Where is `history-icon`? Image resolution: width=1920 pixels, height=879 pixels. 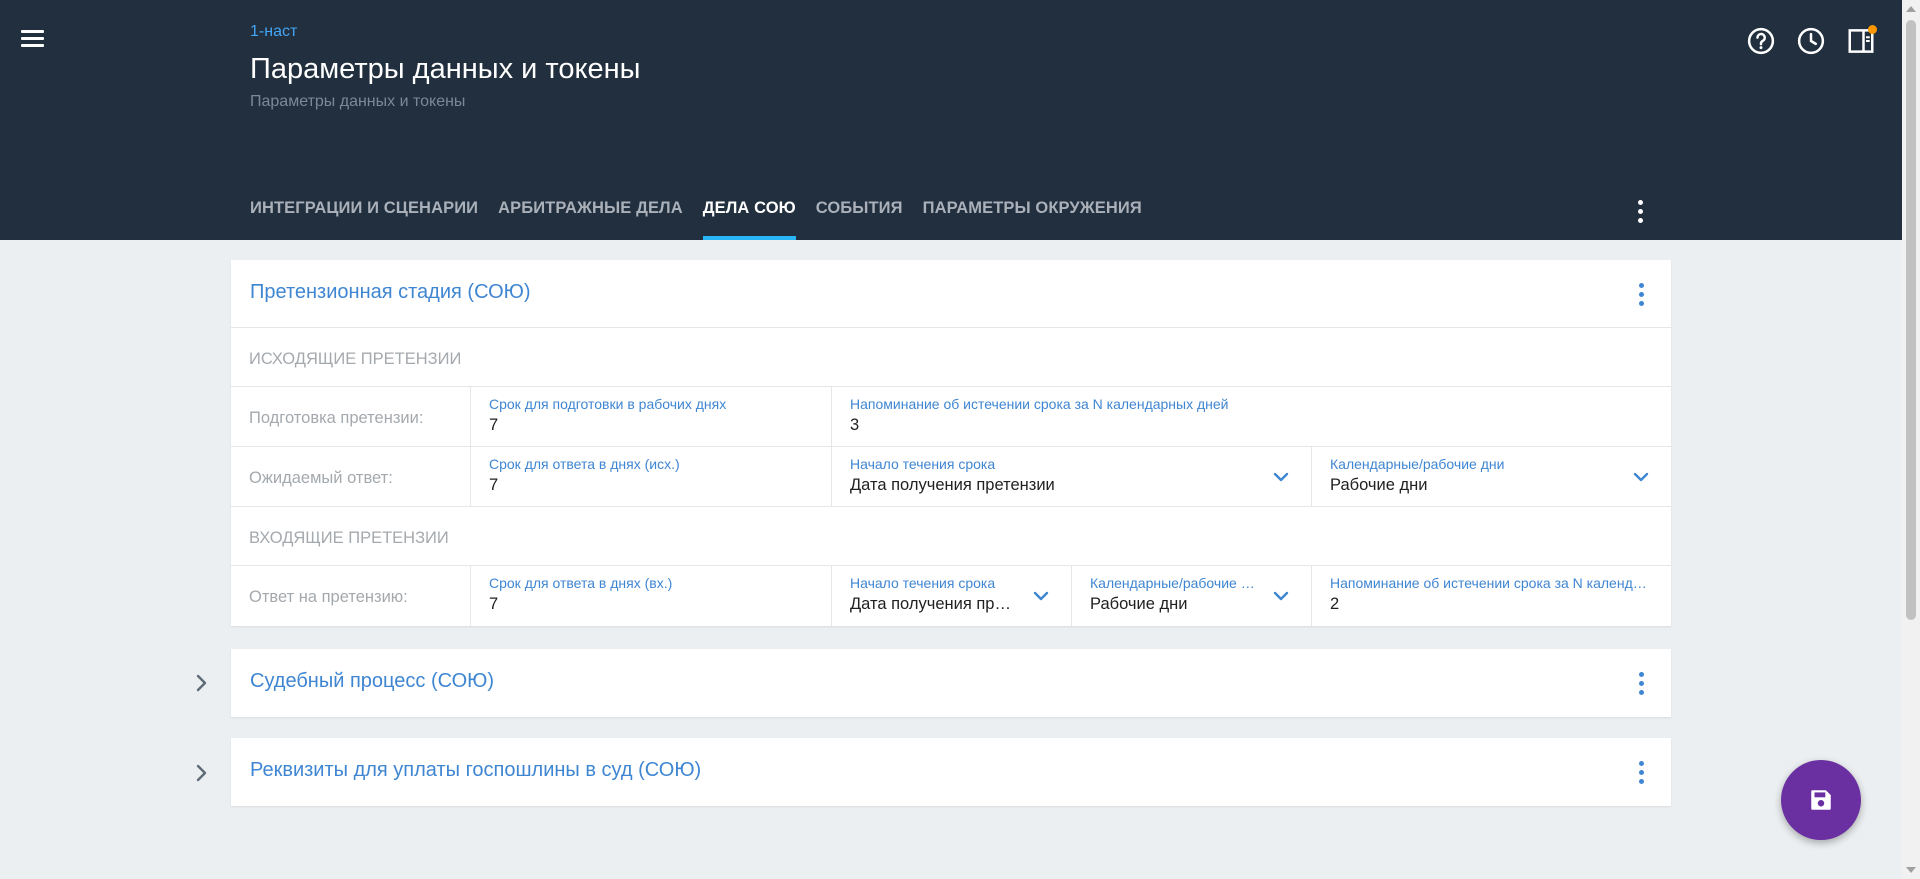 history-icon is located at coordinates (1811, 41).